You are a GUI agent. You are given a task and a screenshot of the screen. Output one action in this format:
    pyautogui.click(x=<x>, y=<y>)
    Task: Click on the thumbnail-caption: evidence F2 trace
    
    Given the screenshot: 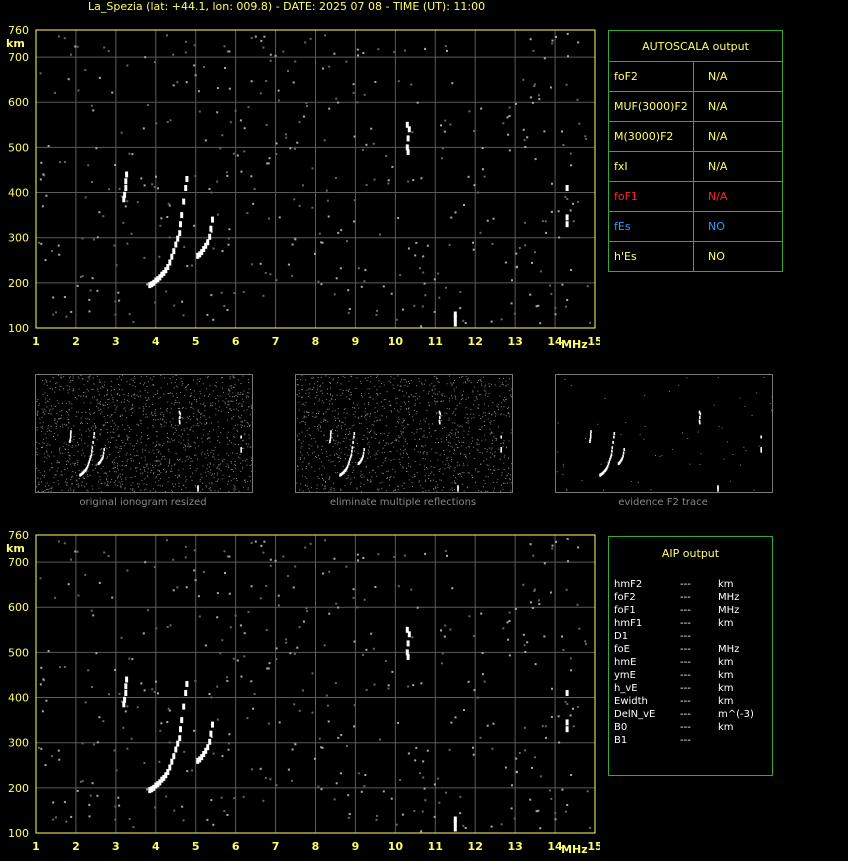 What is the action you would take?
    pyautogui.click(x=663, y=502)
    